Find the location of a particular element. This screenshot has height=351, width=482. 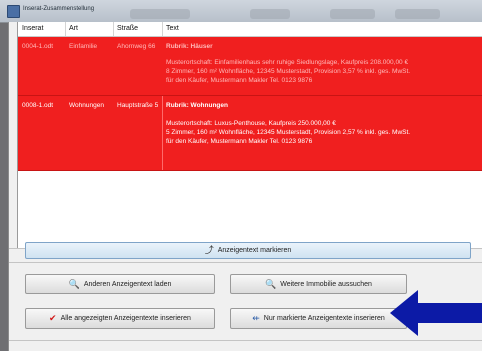

cell-inserat: 0004-1.odt is located at coordinates (38, 46).